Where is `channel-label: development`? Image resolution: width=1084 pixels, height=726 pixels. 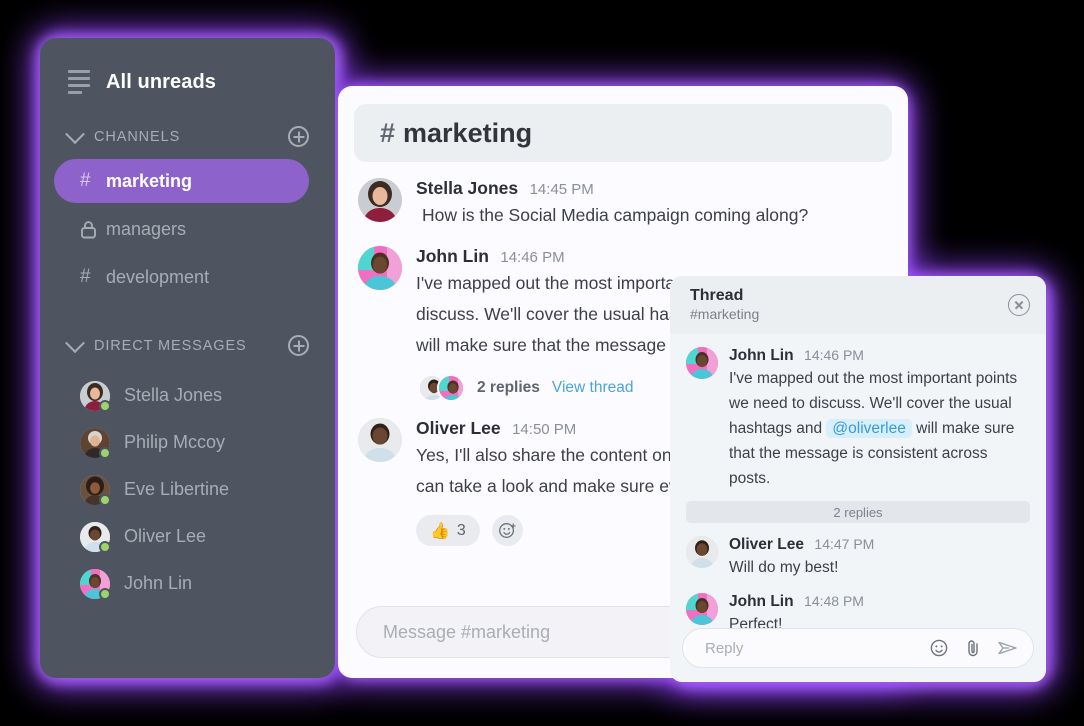
channel-label: development is located at coordinates (158, 276).